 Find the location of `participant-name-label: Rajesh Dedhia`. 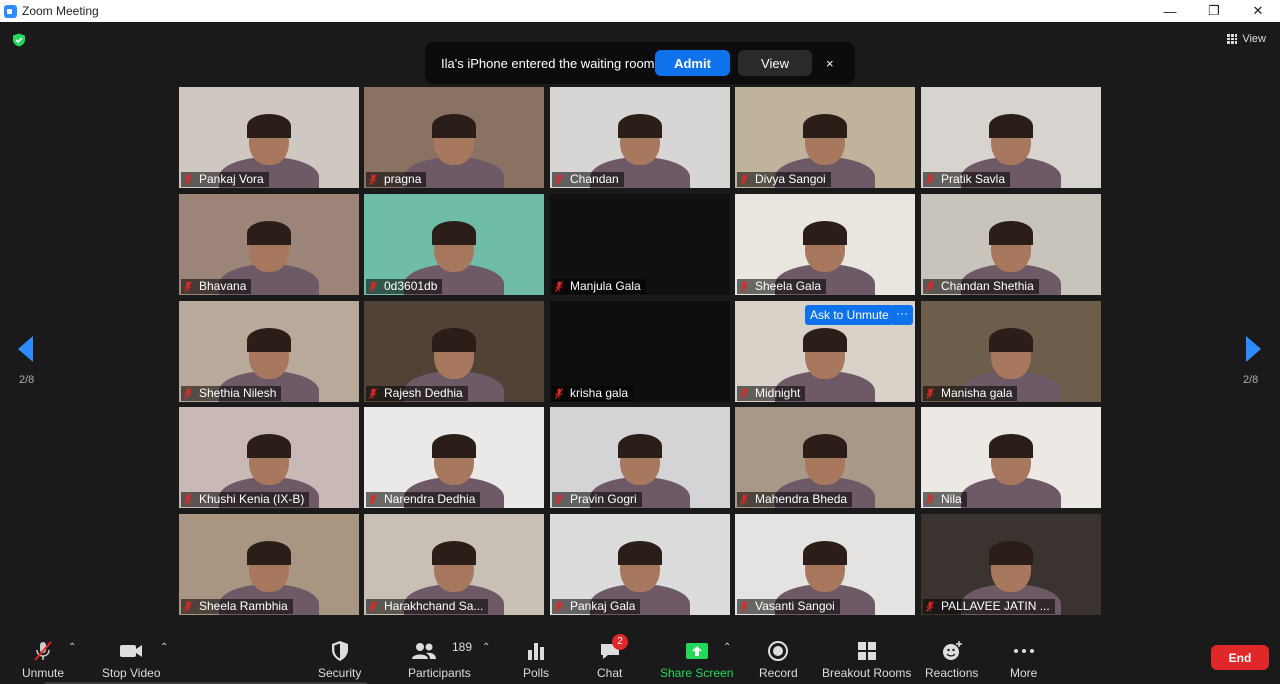

participant-name-label: Rajesh Dedhia is located at coordinates (417, 393).